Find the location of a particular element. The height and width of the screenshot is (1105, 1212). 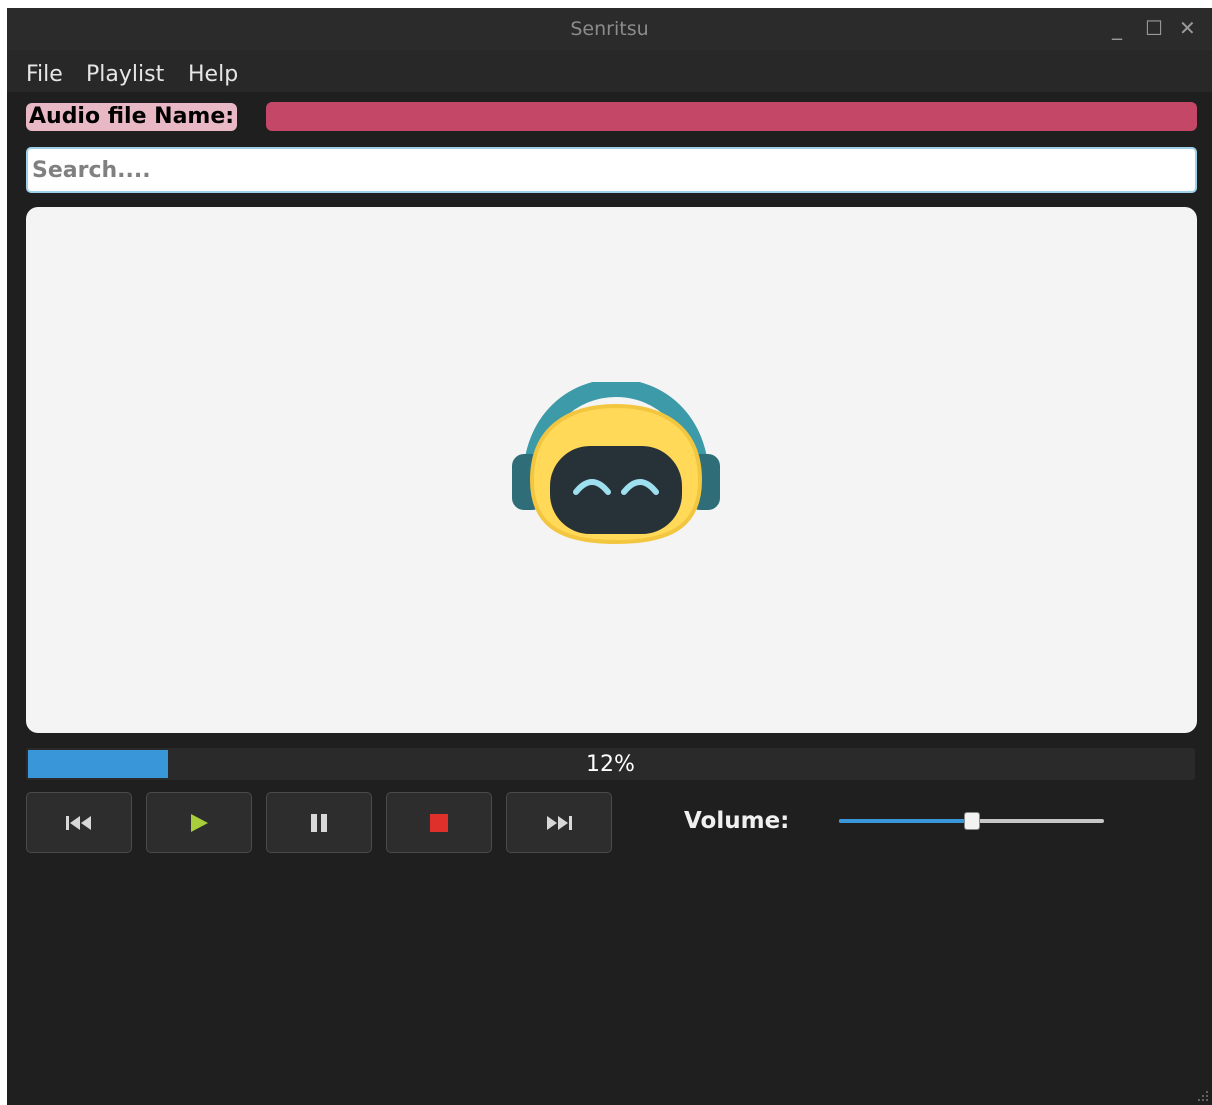

previous-button is located at coordinates (79, 822).